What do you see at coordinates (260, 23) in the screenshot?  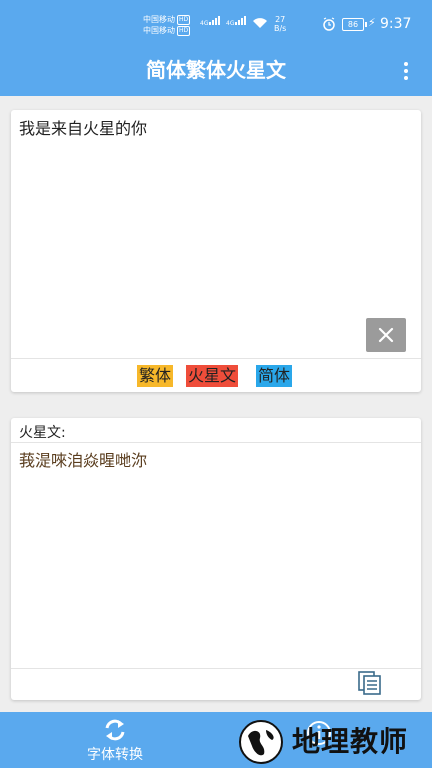 I see `wifi-icon` at bounding box center [260, 23].